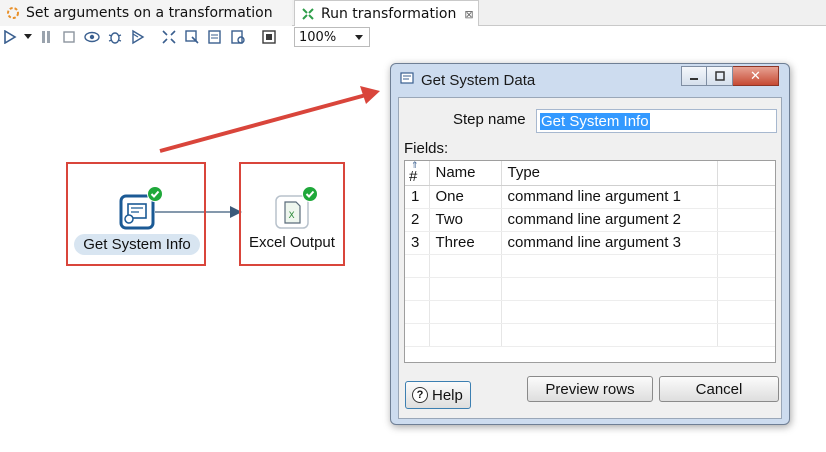  I want to click on row-type: command line argument 3, so click(609, 243).